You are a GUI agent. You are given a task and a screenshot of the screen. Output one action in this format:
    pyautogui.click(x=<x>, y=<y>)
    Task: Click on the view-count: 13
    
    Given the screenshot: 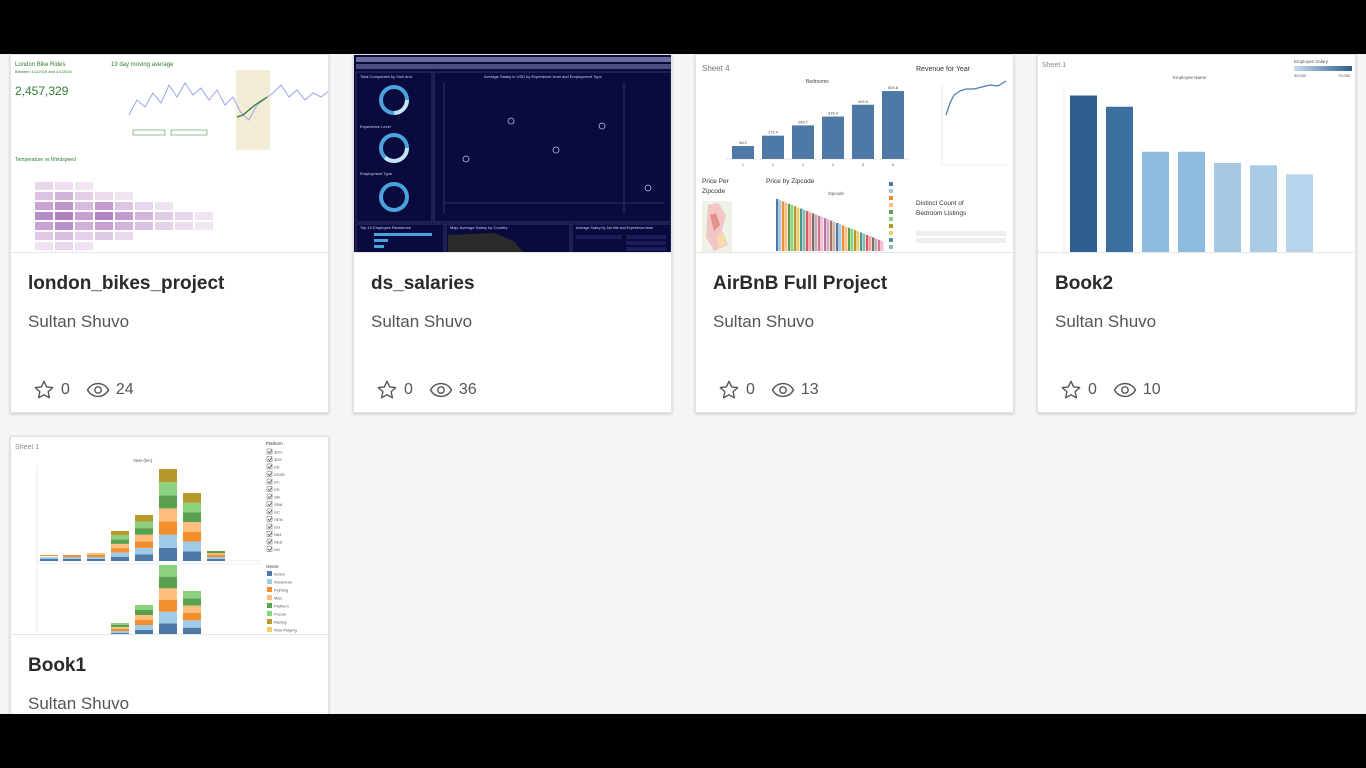 What is the action you would take?
    pyautogui.click(x=809, y=389)
    